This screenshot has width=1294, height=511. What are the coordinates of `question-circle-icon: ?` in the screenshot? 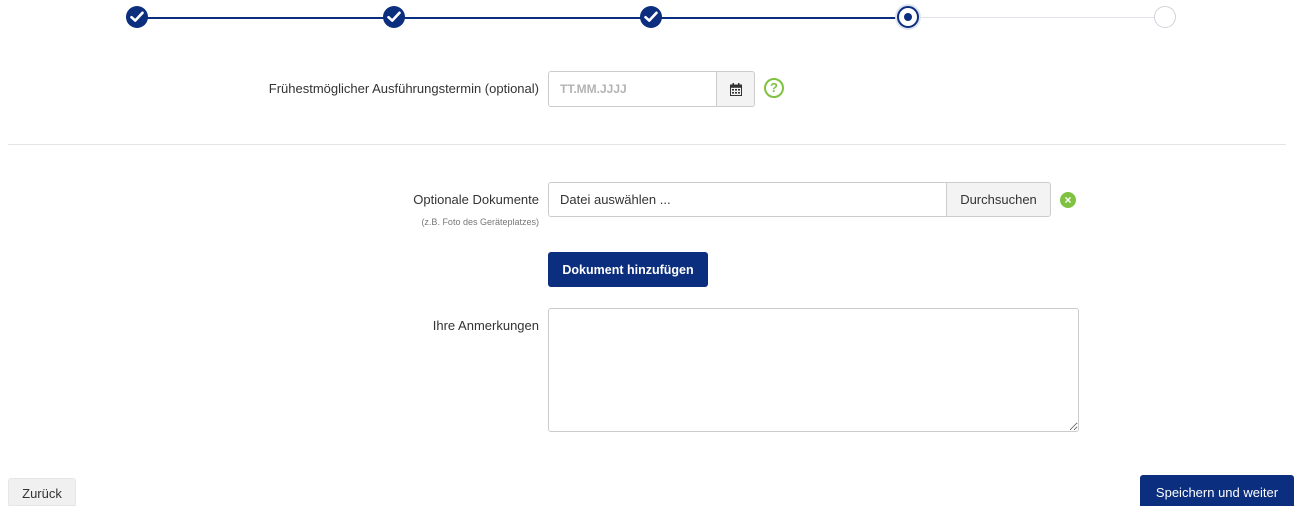 It's located at (774, 88).